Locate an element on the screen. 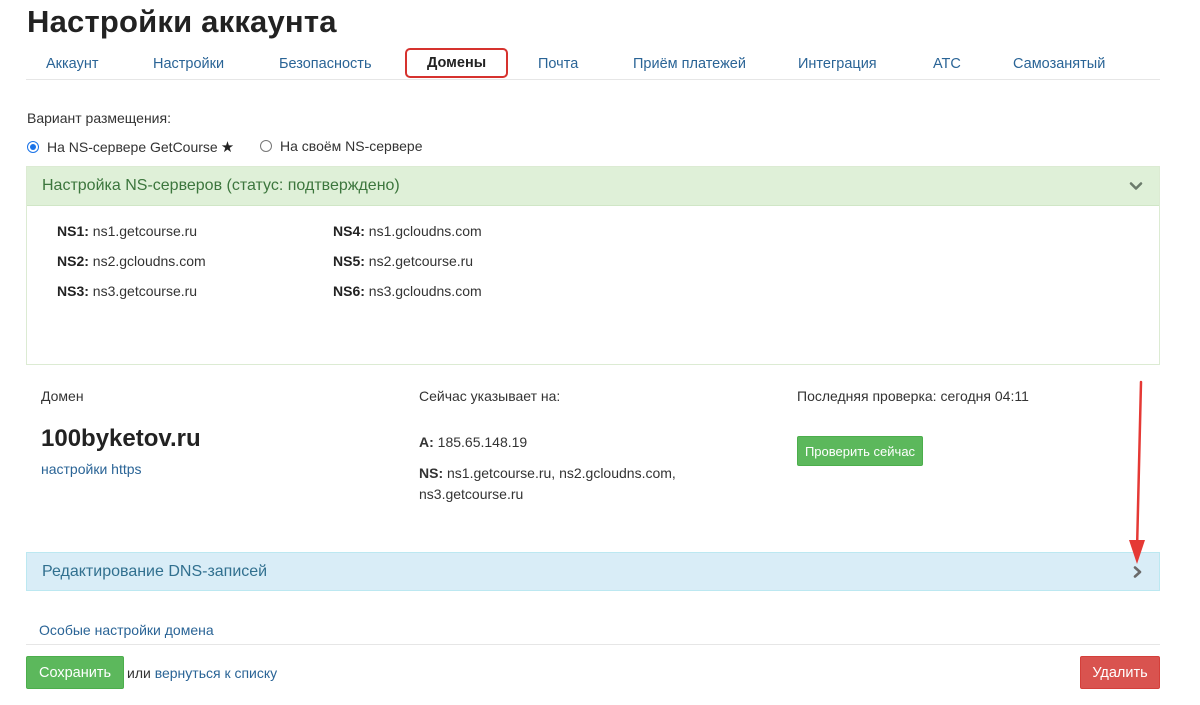  footer-actions: или вернуться к списку is located at coordinates (202, 673).